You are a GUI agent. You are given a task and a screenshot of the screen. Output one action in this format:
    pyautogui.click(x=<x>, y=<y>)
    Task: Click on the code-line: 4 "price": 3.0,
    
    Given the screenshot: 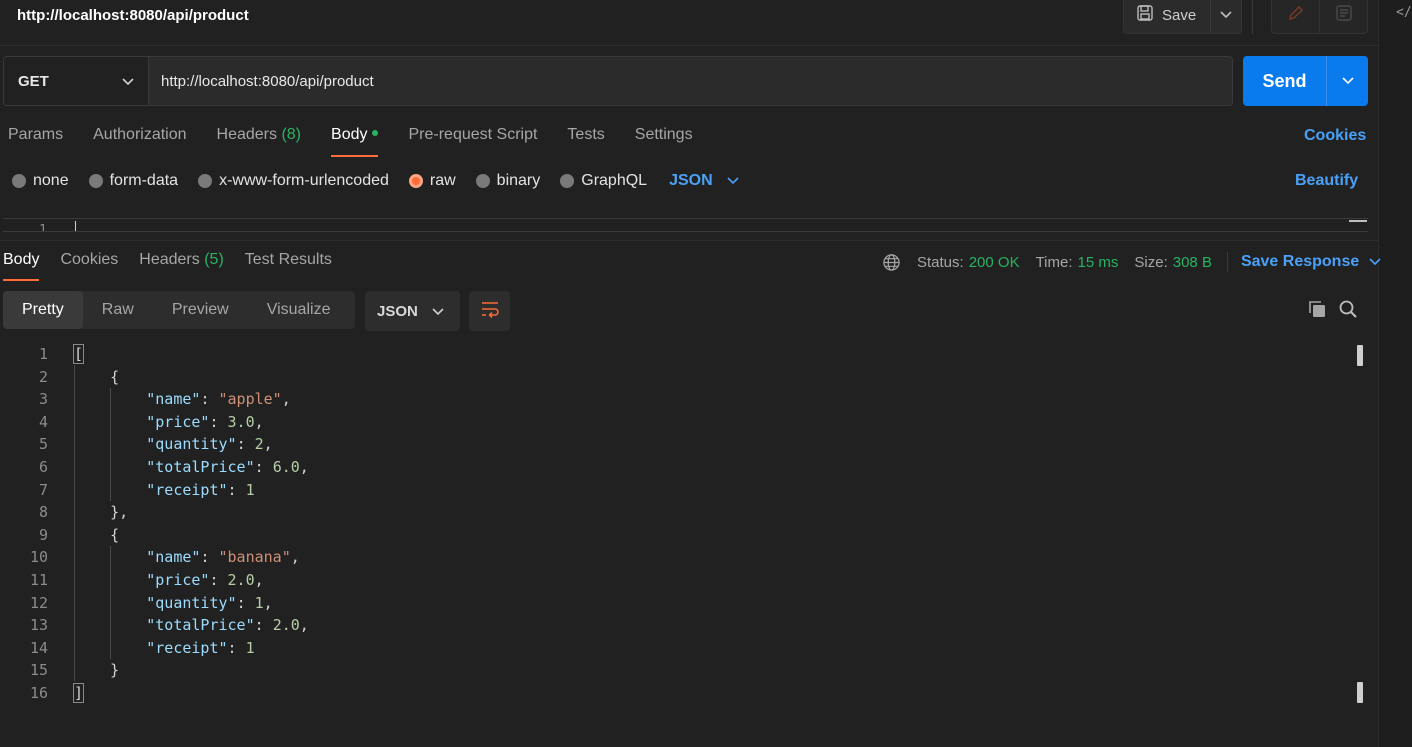 What is the action you would take?
    pyautogui.click(x=689, y=422)
    